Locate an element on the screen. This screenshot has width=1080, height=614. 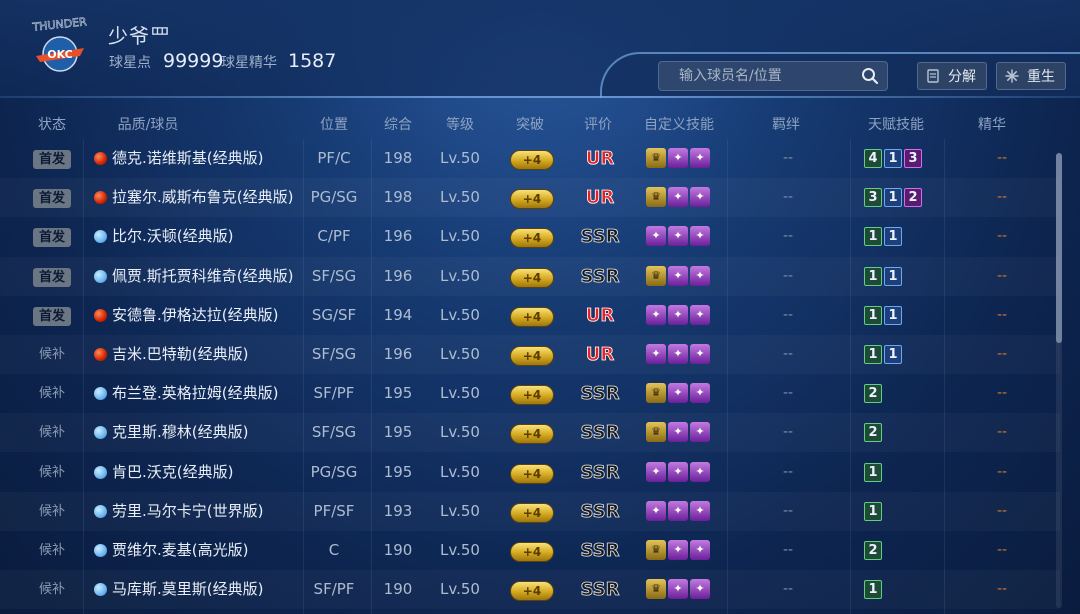
bond-cell: -- is located at coordinates (788, 197).